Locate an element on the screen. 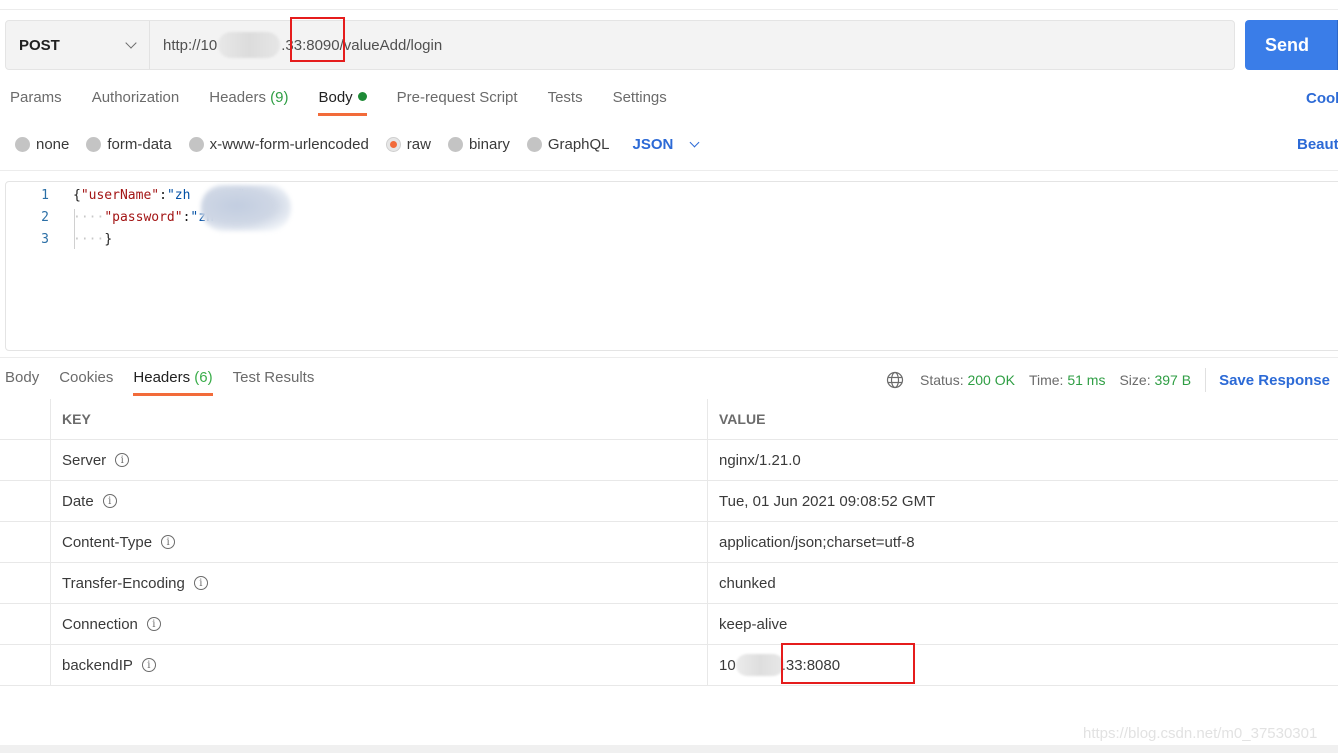 This screenshot has height=753, width=1338. status-label: Status: is located at coordinates (942, 380).